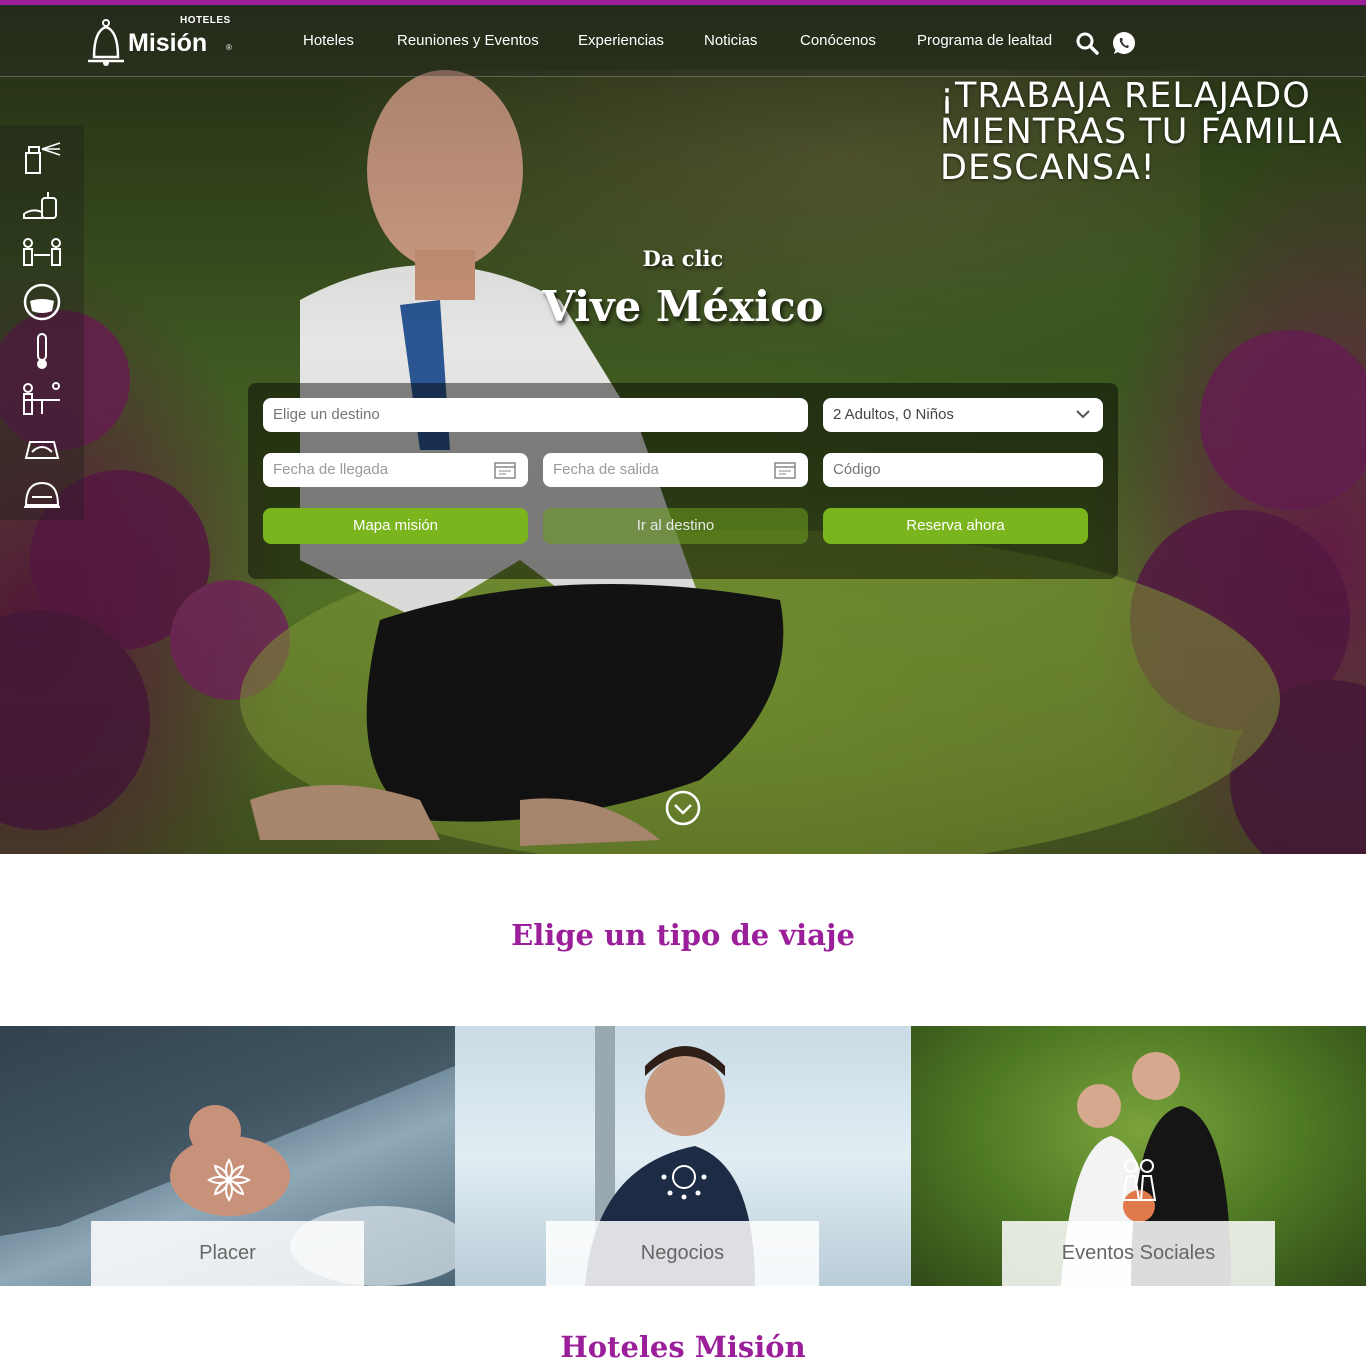 The width and height of the screenshot is (1366, 1366). What do you see at coordinates (984, 40) in the screenshot?
I see `nav-item-programa-lealtad: Programa de lealtad` at bounding box center [984, 40].